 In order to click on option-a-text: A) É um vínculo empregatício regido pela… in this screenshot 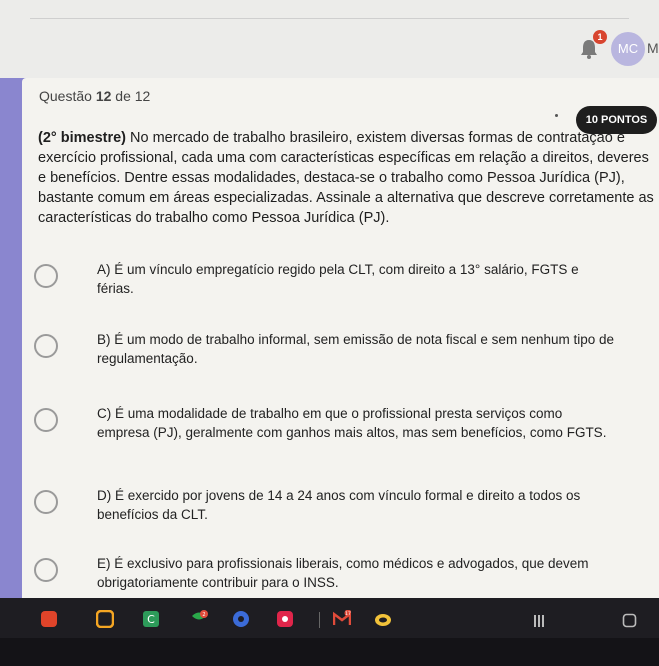, I will do `click(338, 279)`.